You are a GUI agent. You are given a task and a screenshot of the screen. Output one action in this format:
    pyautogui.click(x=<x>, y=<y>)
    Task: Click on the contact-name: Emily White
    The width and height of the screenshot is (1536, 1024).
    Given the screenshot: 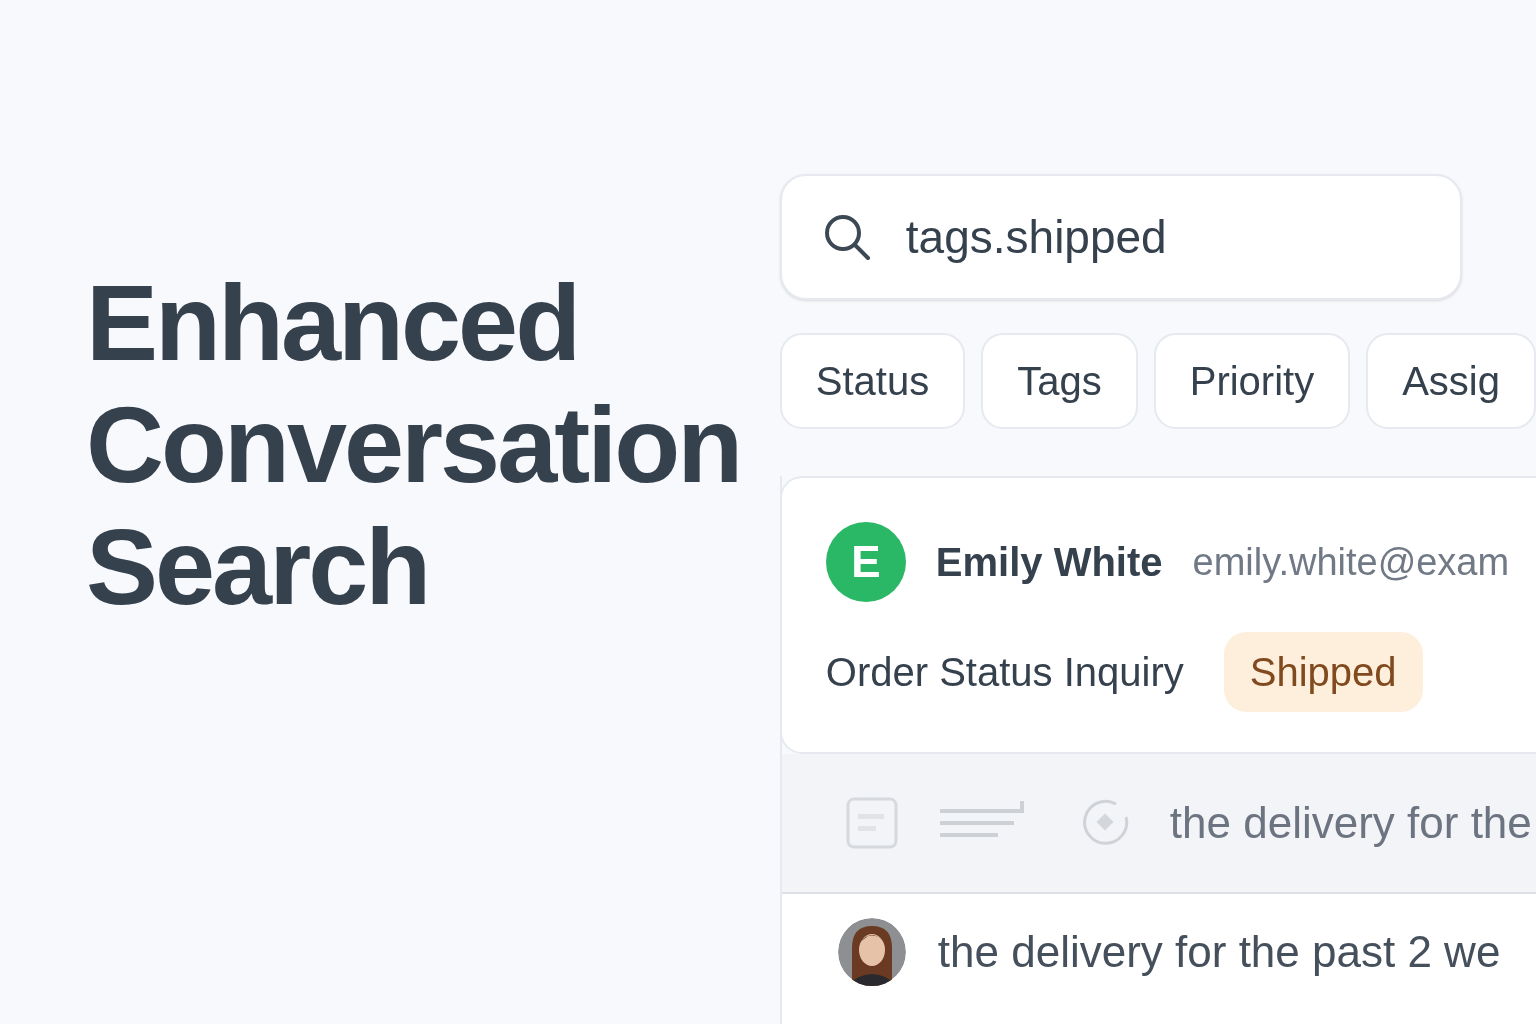 What is the action you would take?
    pyautogui.click(x=1049, y=562)
    